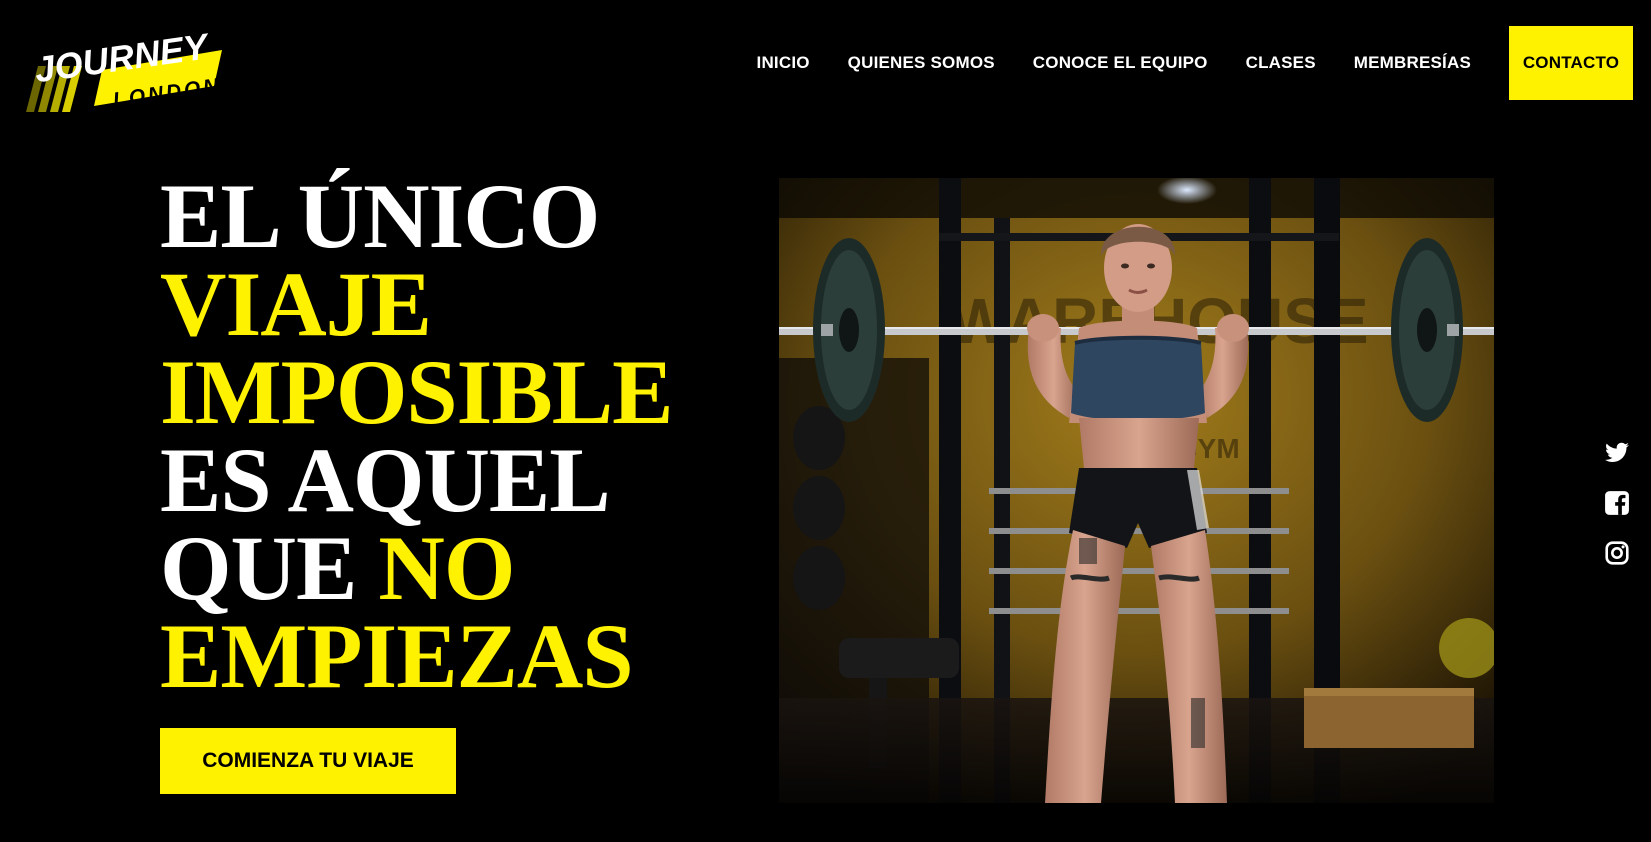 Image resolution: width=1651 pixels, height=842 pixels. I want to click on hero-line-5: QUE NO, so click(440, 568).